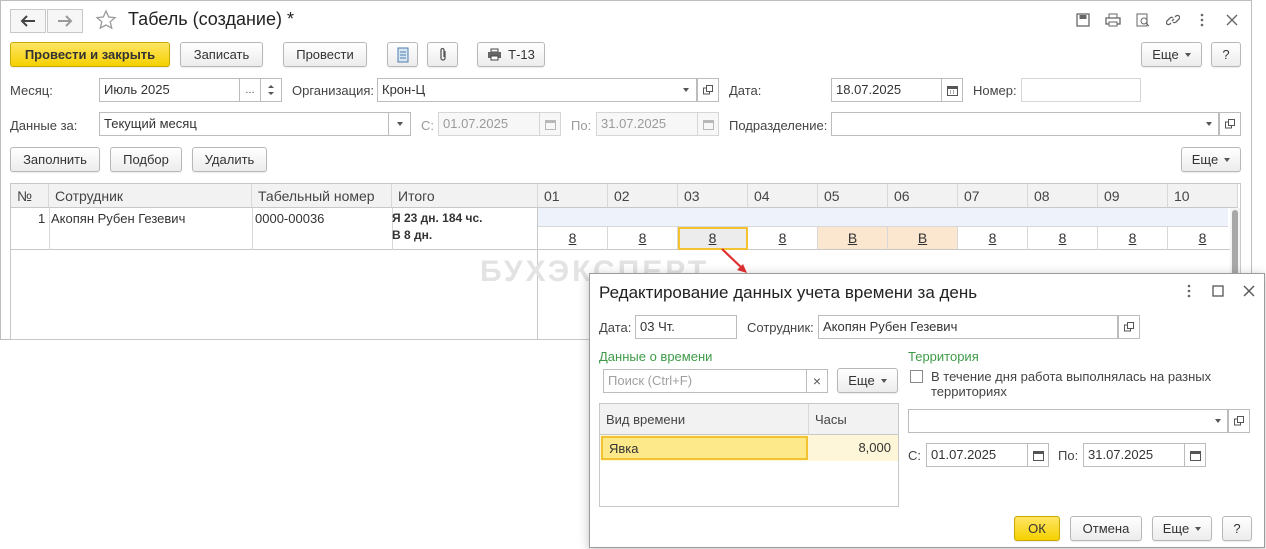 This screenshot has width=1266, height=549. Describe the element at coordinates (1081, 90) in the screenshot. I see `number-field` at that location.